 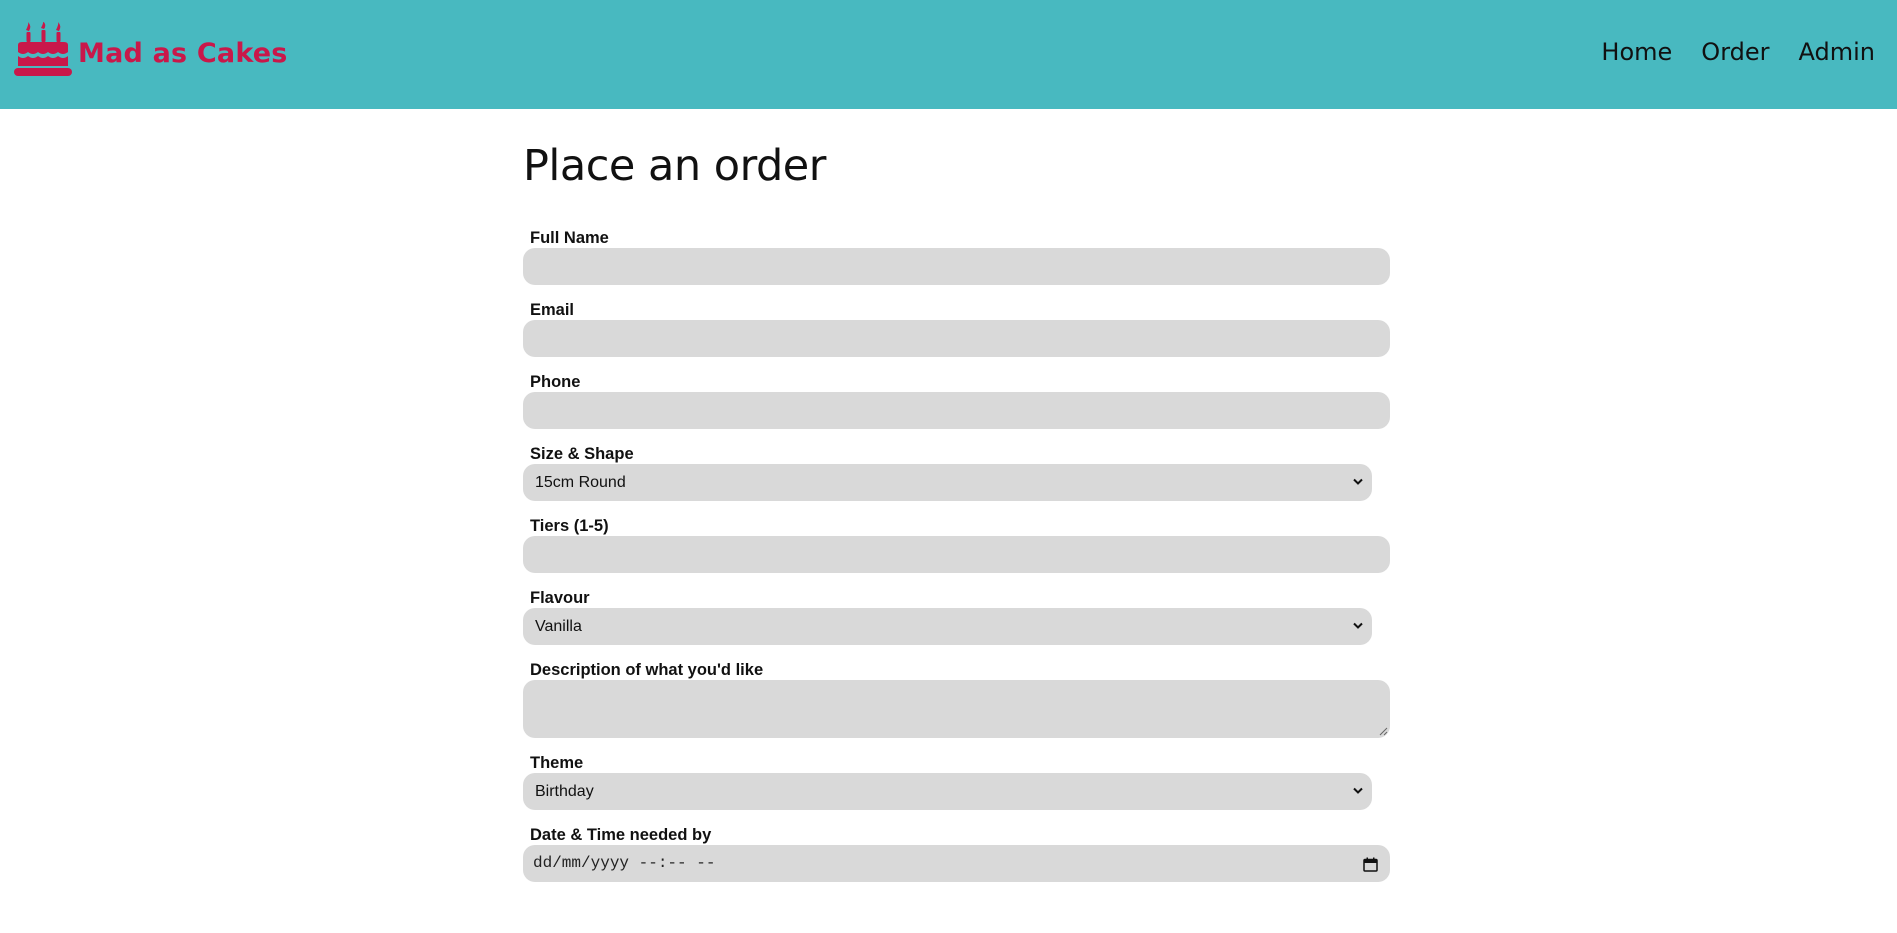 I want to click on tiers-field: Tiers (1-5), so click(x=958, y=545).